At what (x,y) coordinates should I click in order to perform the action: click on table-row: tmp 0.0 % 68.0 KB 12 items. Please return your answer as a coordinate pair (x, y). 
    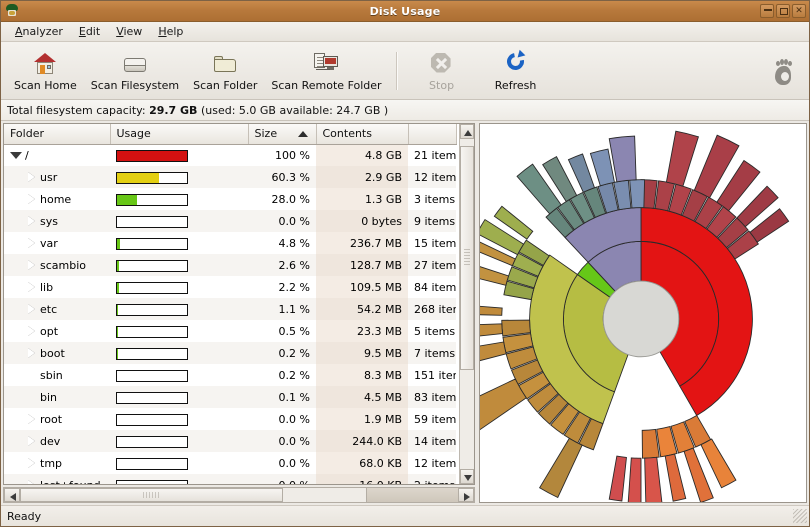
    Looking at the image, I should click on (230, 463).